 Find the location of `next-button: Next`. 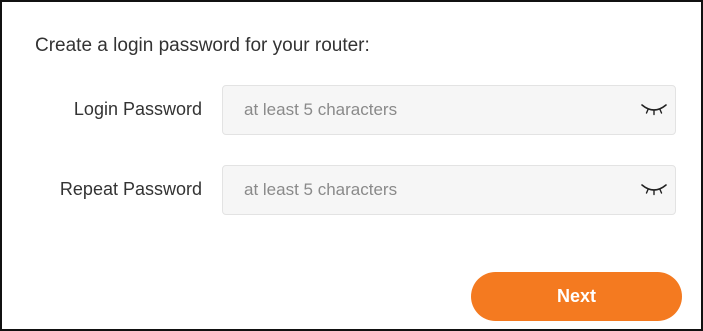

next-button: Next is located at coordinates (576, 296).